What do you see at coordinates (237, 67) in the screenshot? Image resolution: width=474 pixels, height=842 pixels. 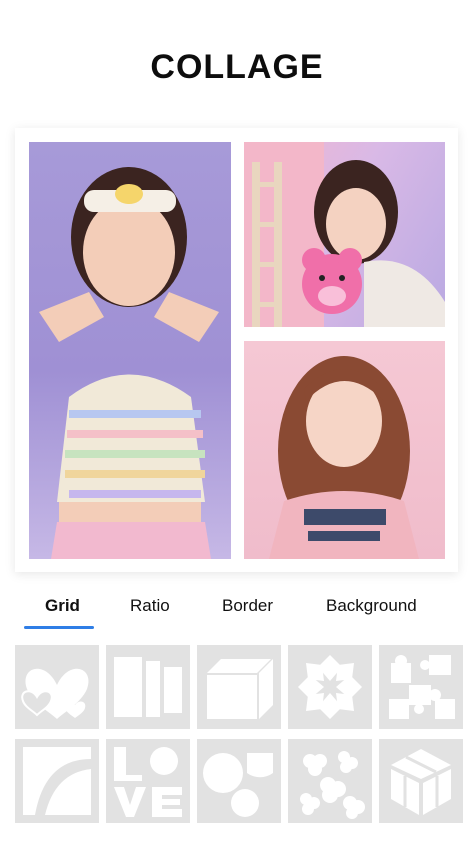 I see `page-title: COLLAGE` at bounding box center [237, 67].